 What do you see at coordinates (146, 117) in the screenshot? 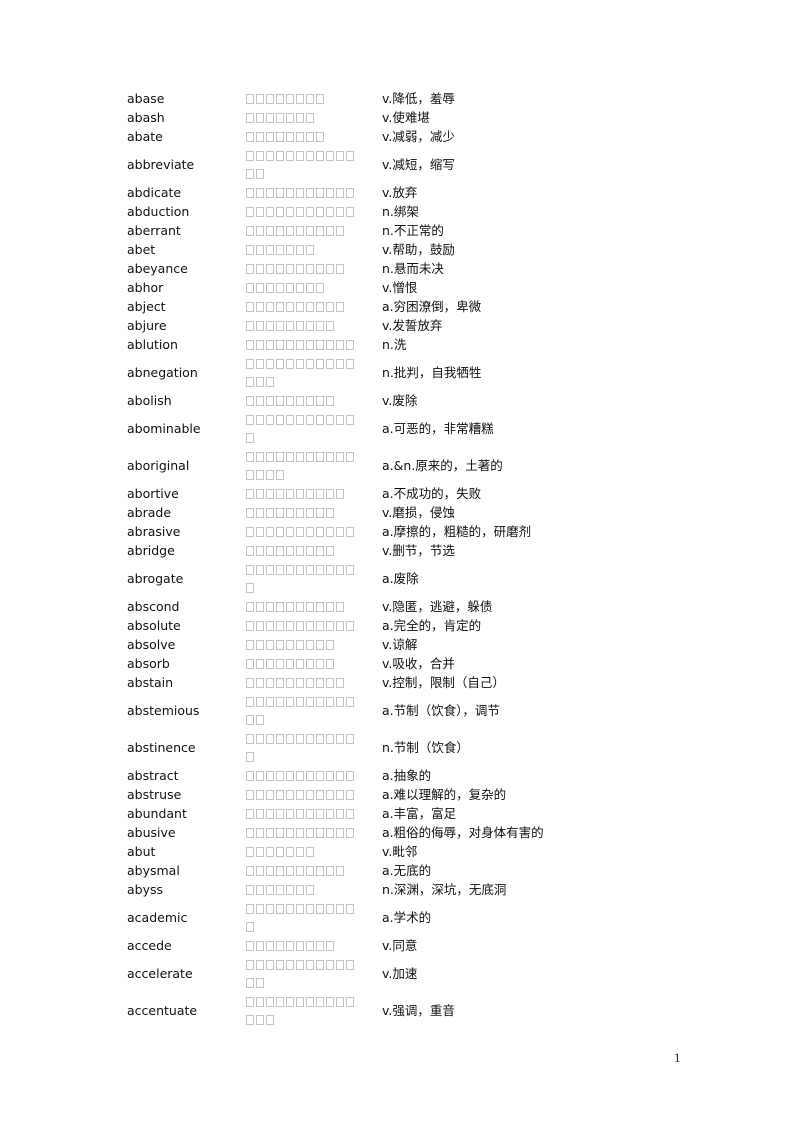
I see `entry-word: abash` at bounding box center [146, 117].